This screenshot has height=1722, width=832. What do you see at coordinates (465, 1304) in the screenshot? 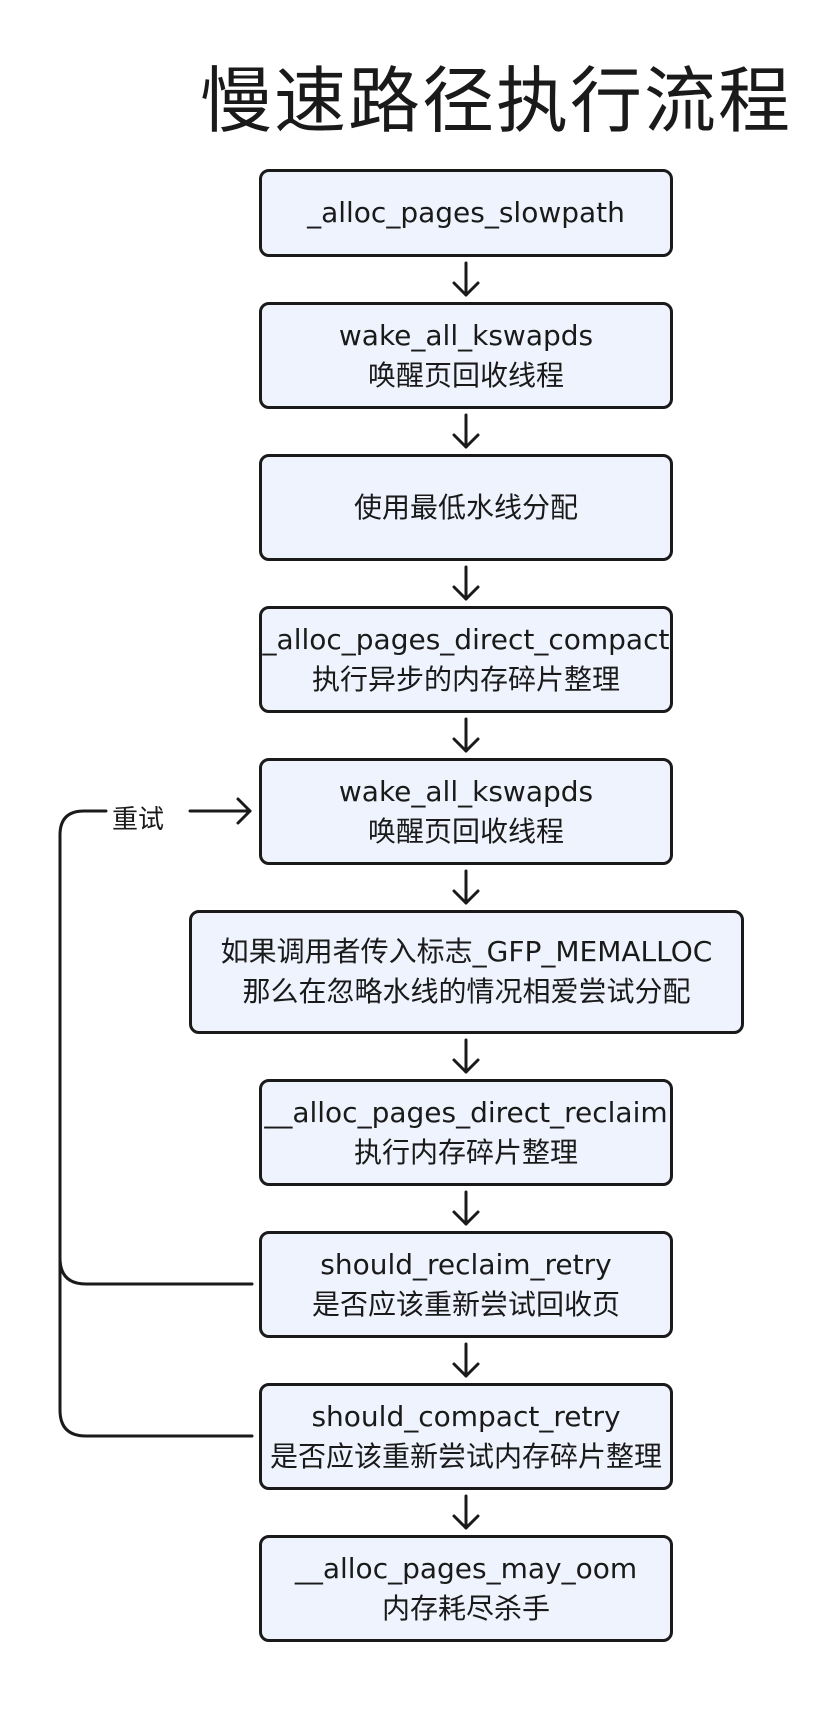
I see `node-line2: 是否应该重新尝试回收页` at bounding box center [465, 1304].